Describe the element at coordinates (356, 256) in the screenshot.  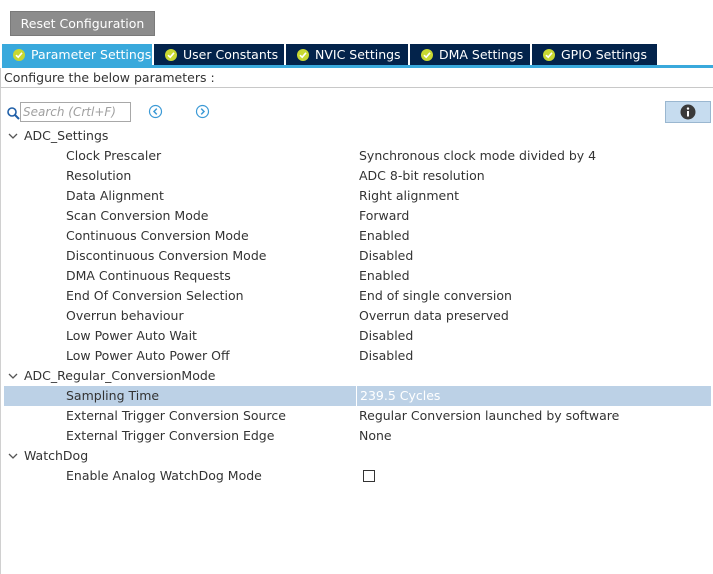
I see `param-row: Discontinuous Conversion Mode Disabled` at that location.